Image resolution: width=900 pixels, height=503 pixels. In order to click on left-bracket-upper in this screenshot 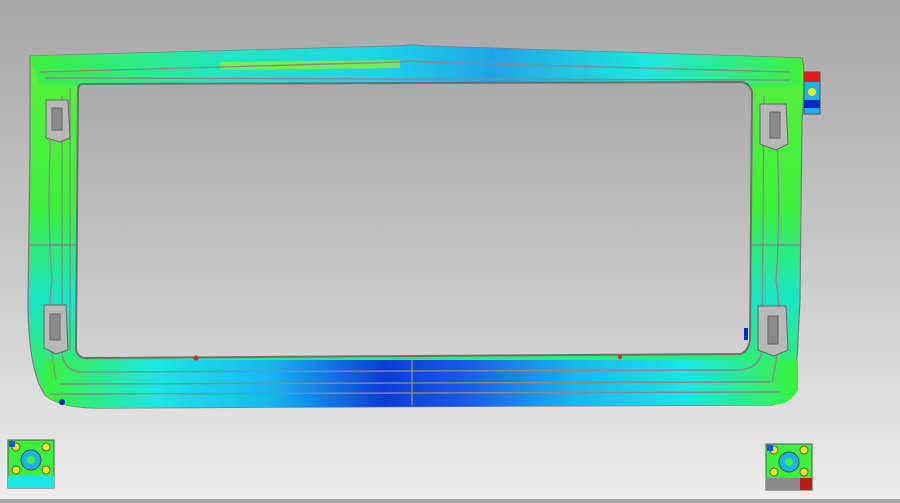, I will do `click(58, 121)`.